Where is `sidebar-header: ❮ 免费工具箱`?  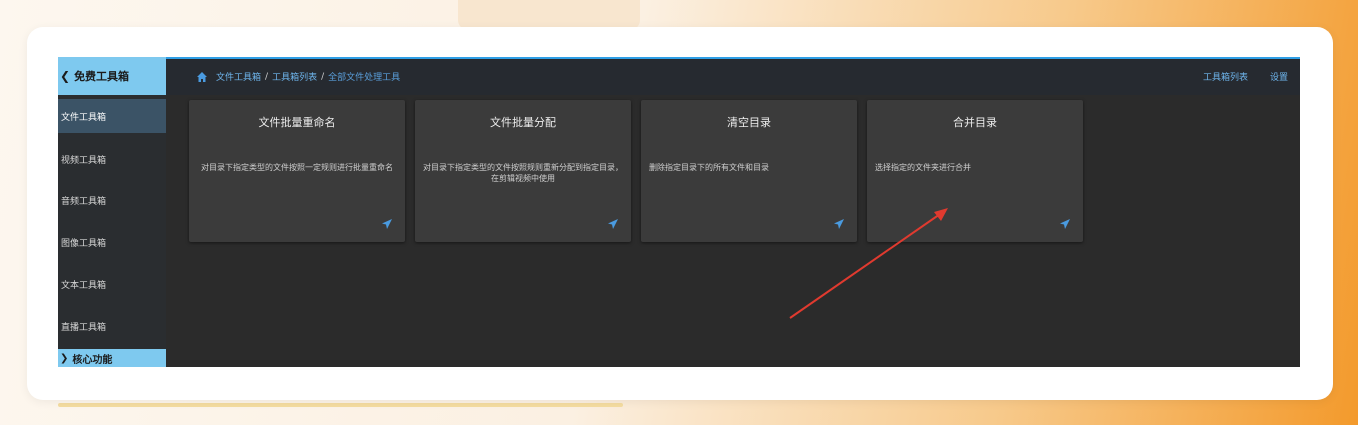
sidebar-header: ❮ 免费工具箱 is located at coordinates (112, 76).